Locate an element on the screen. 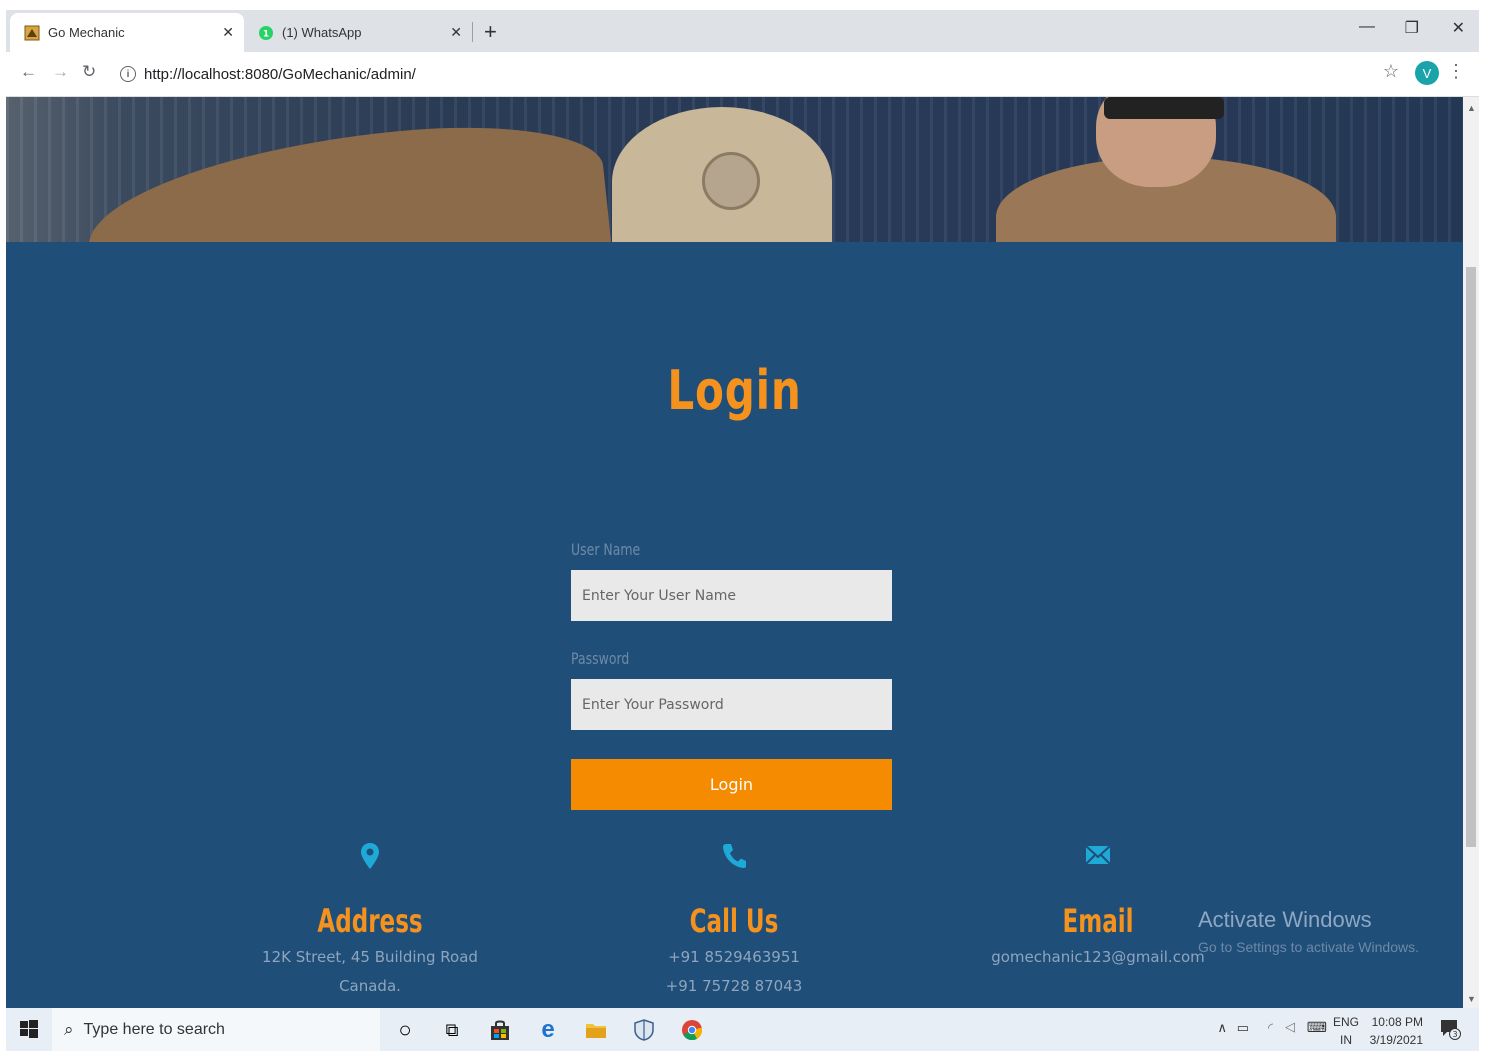 The width and height of the screenshot is (1486, 1051). forward-icon: → is located at coordinates (60, 72).